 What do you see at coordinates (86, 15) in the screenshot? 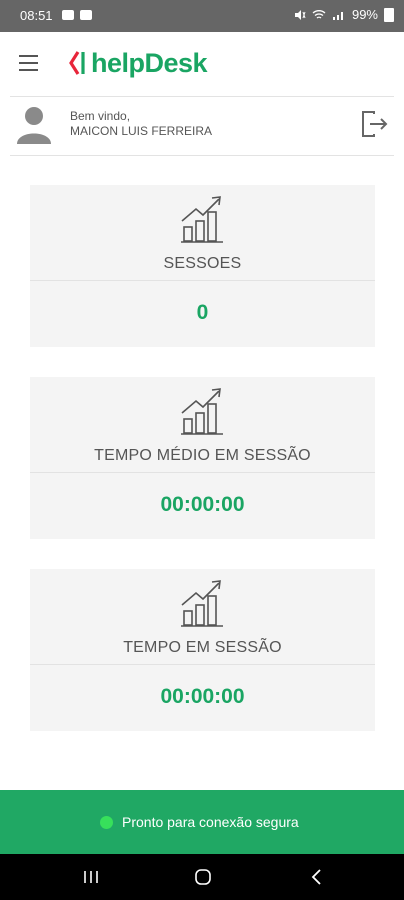
I see `notification-icon` at bounding box center [86, 15].